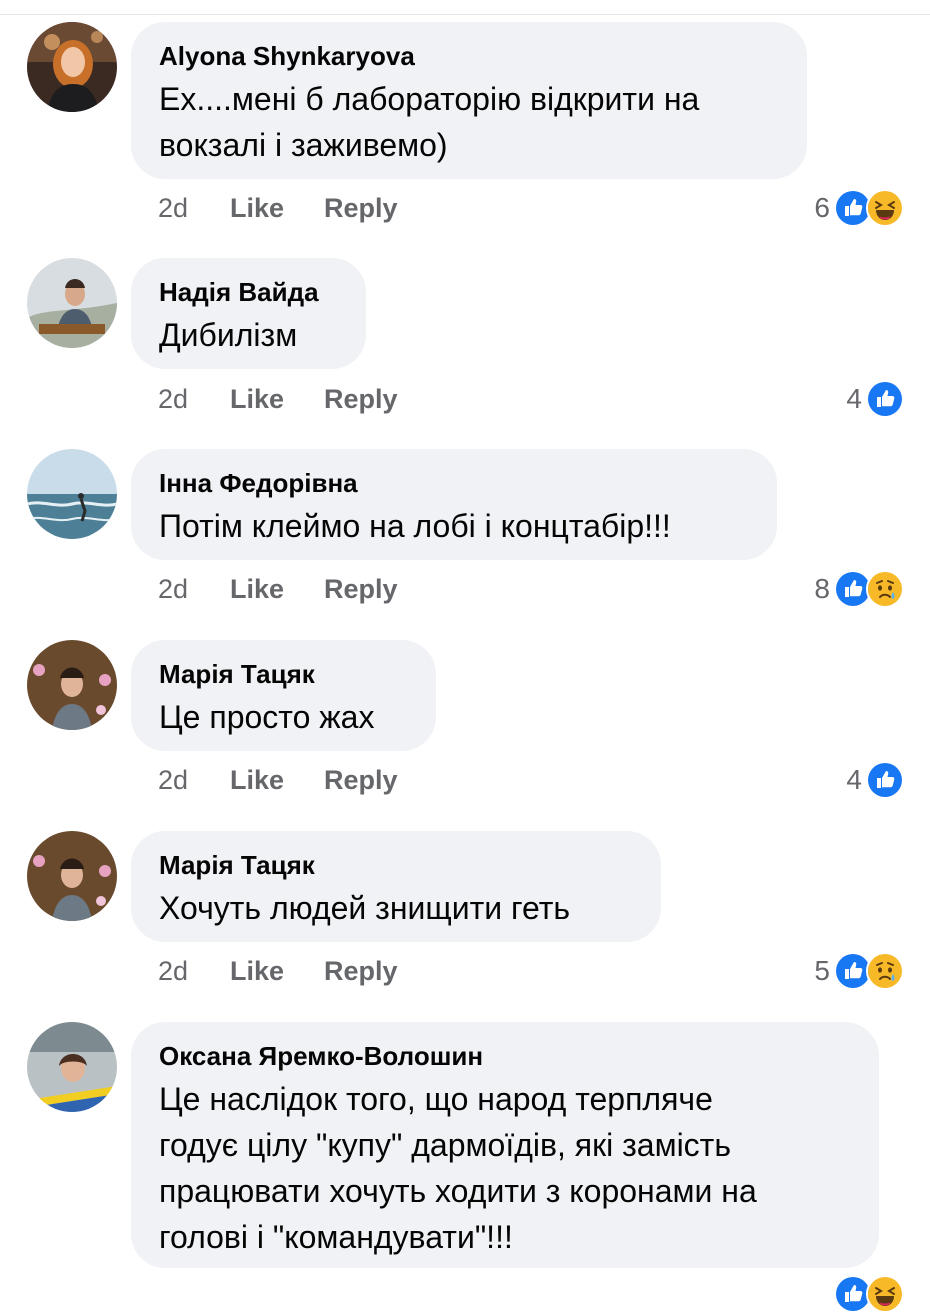 Image resolution: width=930 pixels, height=1314 pixels. What do you see at coordinates (859, 971) in the screenshot?
I see `reaction-summary: 5` at bounding box center [859, 971].